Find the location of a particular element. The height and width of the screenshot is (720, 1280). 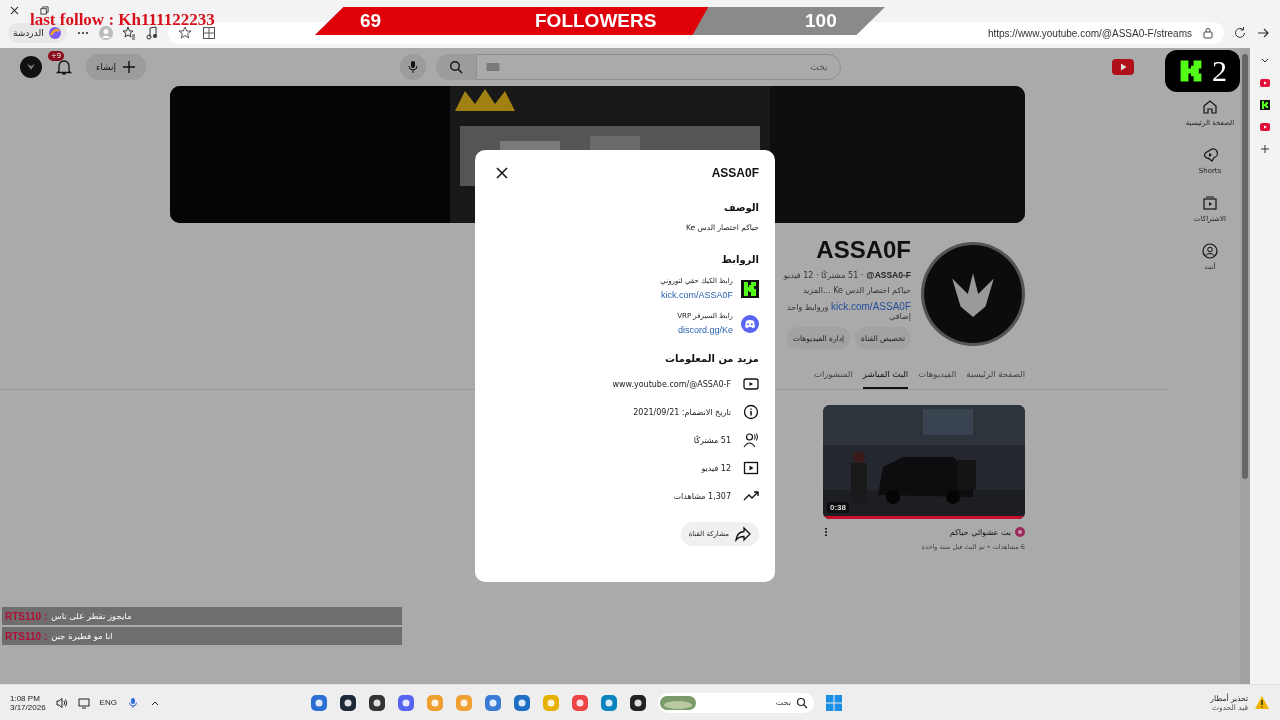

favorites-icon is located at coordinates (128, 33).